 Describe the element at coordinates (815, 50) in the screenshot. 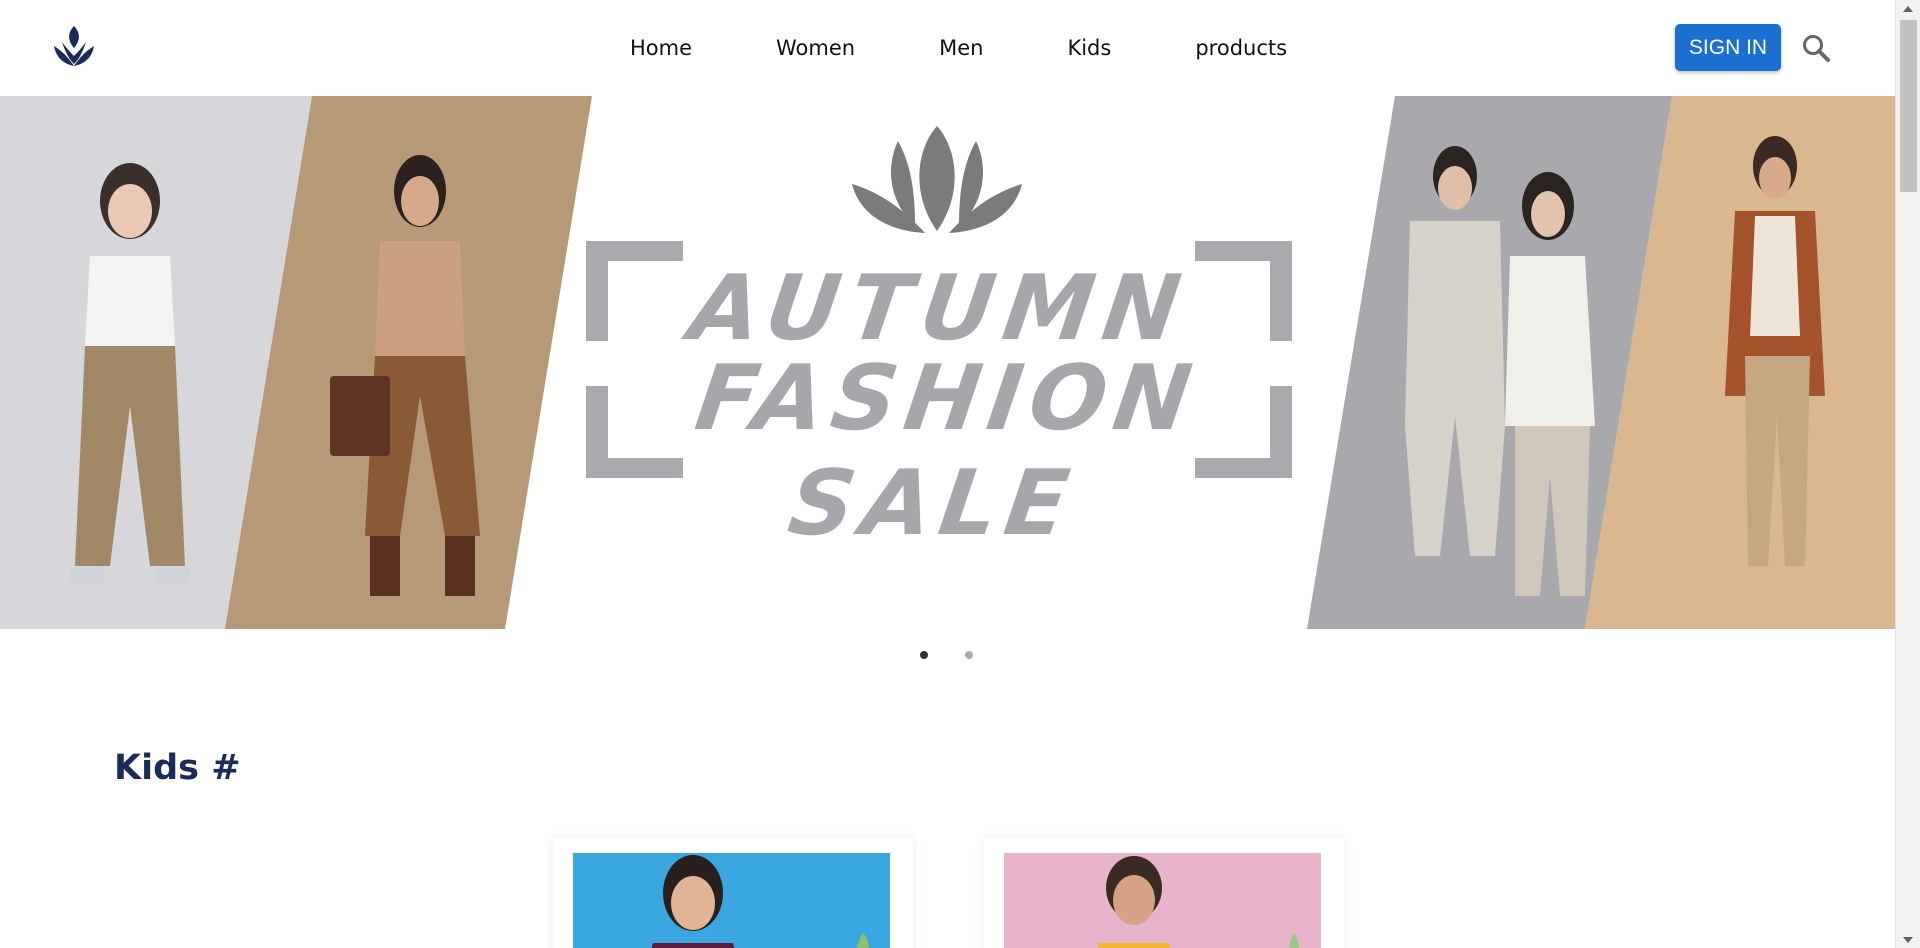

I see `nav-women: Women` at that location.